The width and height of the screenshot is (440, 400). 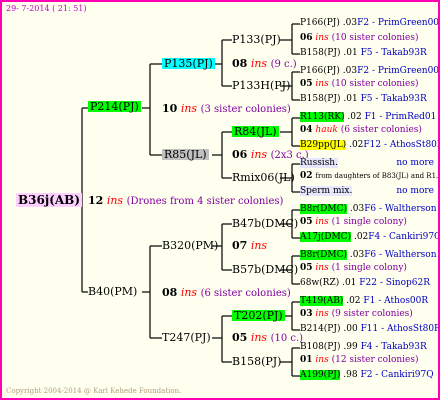 I want to click on g4-10-line: F6 - Waltherson, so click(x=400, y=255).